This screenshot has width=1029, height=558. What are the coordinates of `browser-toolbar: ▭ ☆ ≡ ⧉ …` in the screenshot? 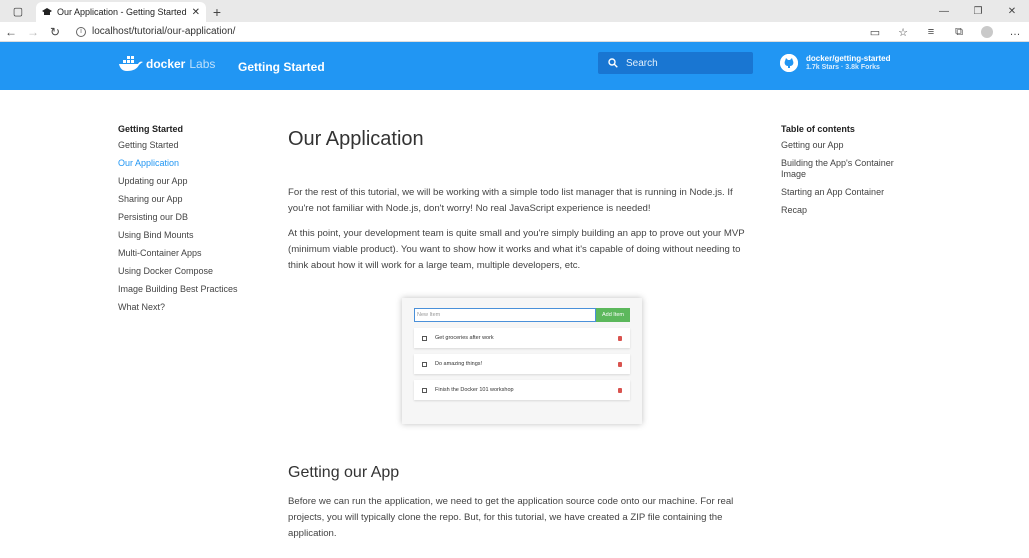 It's located at (945, 32).